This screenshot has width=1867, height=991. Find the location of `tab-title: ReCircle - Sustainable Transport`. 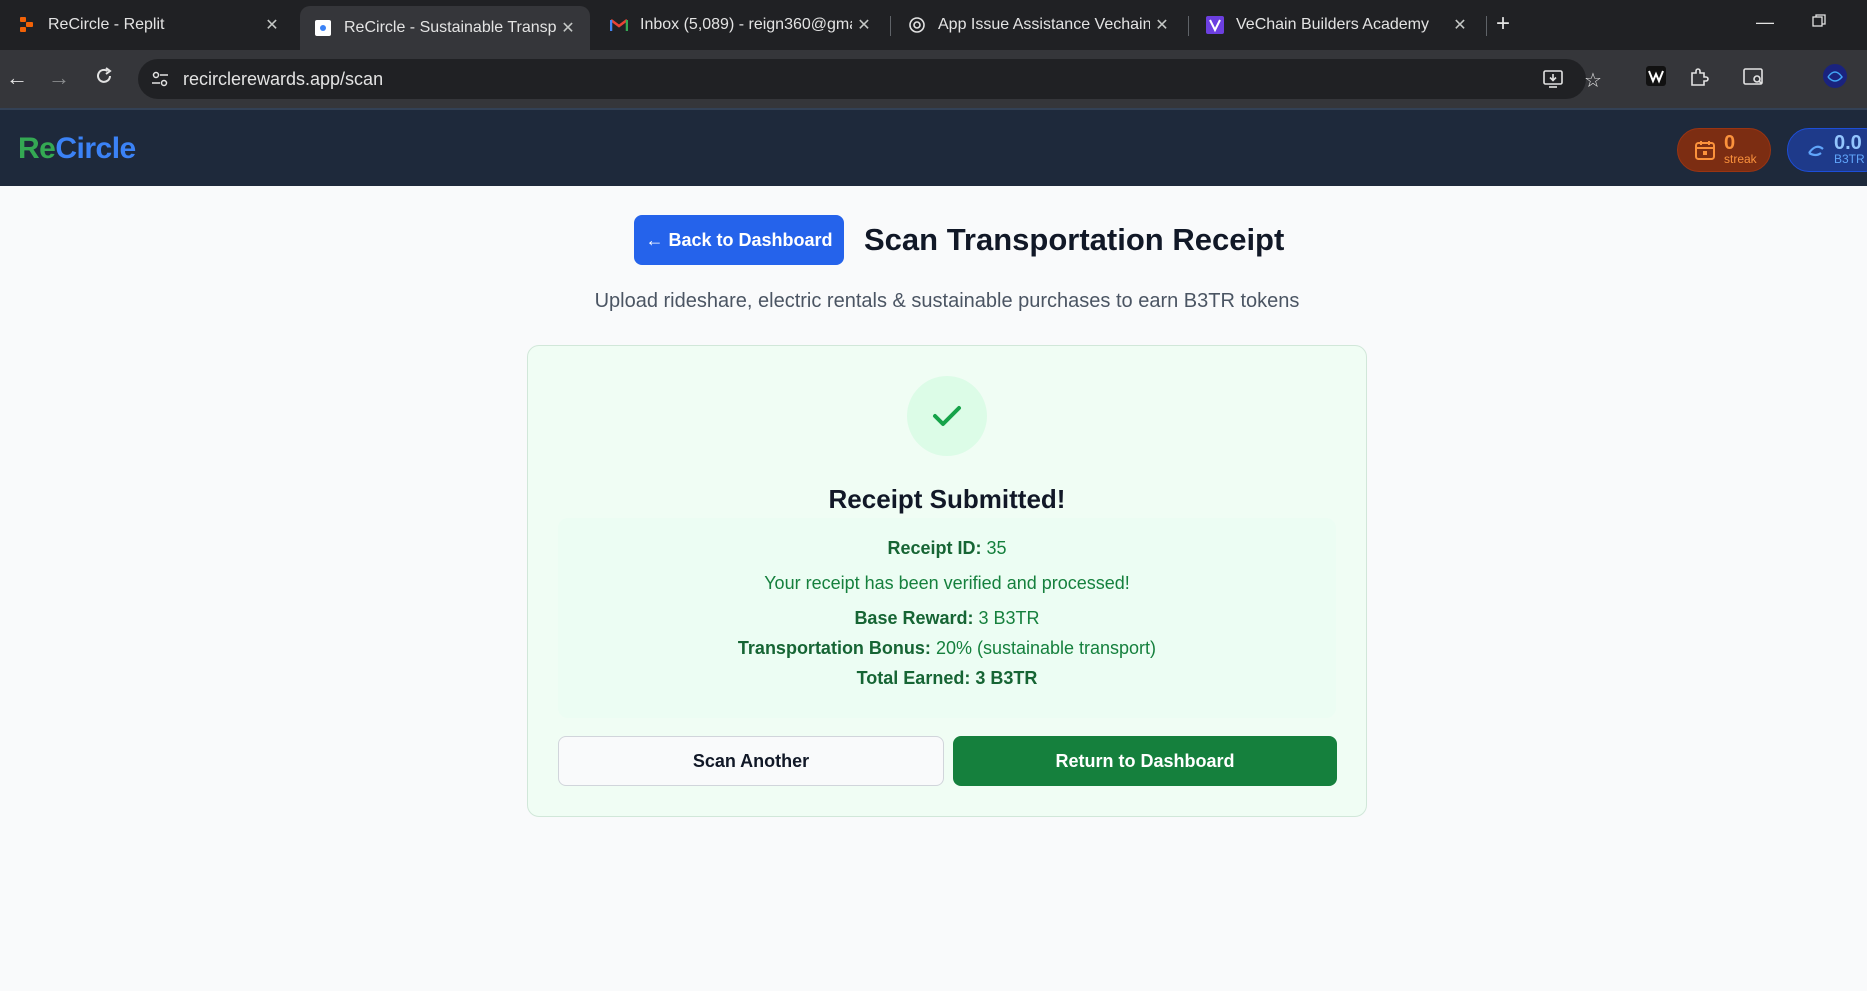

tab-title: ReCircle - Sustainable Transport is located at coordinates (450, 27).